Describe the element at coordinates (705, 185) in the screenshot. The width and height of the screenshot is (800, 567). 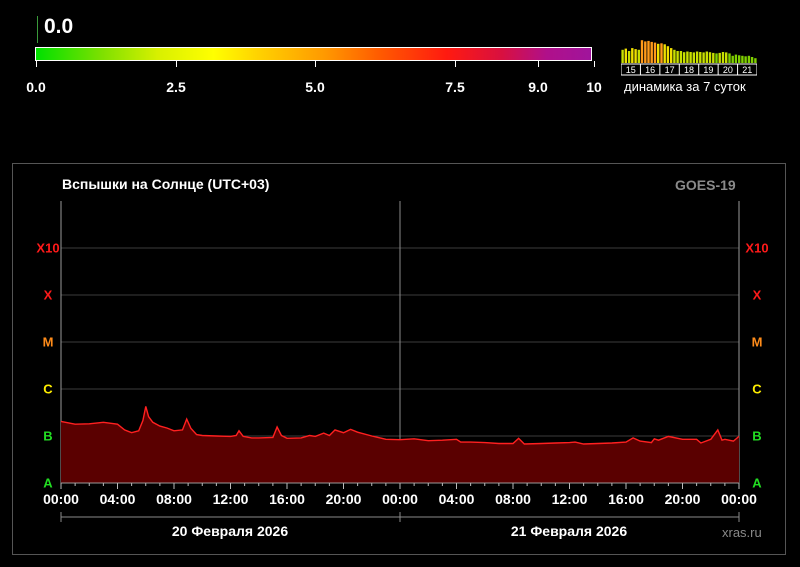
I see `satellite-label: GOES-19` at that location.